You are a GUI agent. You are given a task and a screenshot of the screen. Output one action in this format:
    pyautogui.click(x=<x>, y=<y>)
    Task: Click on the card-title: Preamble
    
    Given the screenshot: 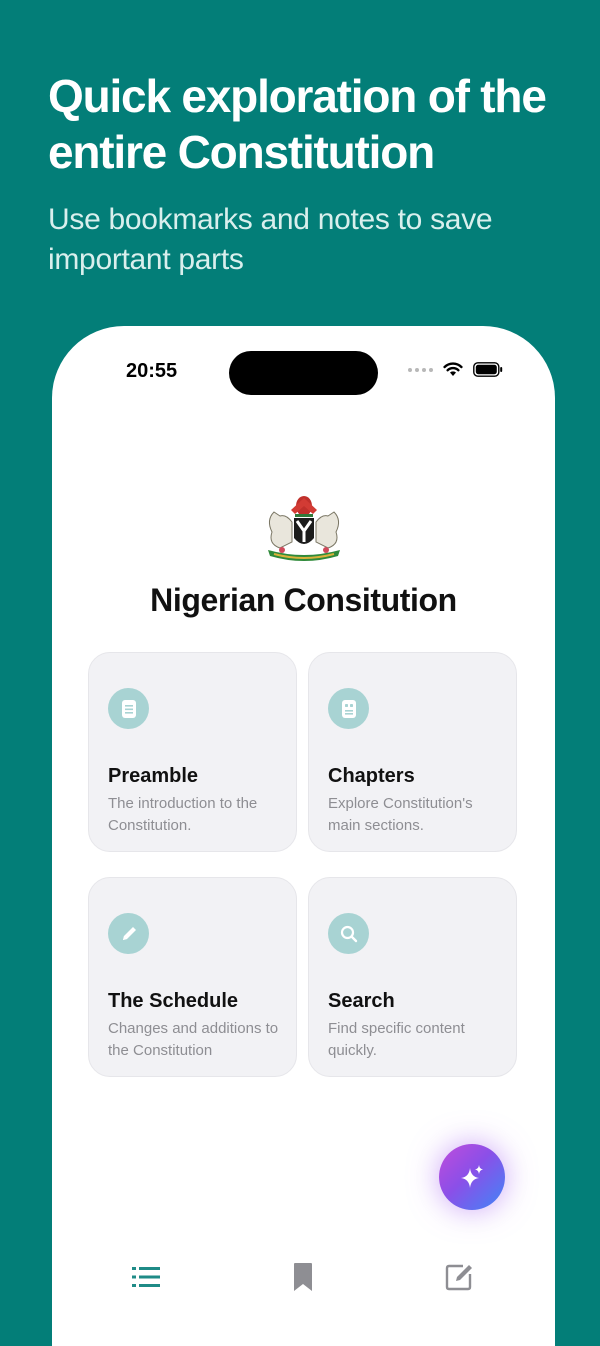 What is the action you would take?
    pyautogui.click(x=153, y=776)
    